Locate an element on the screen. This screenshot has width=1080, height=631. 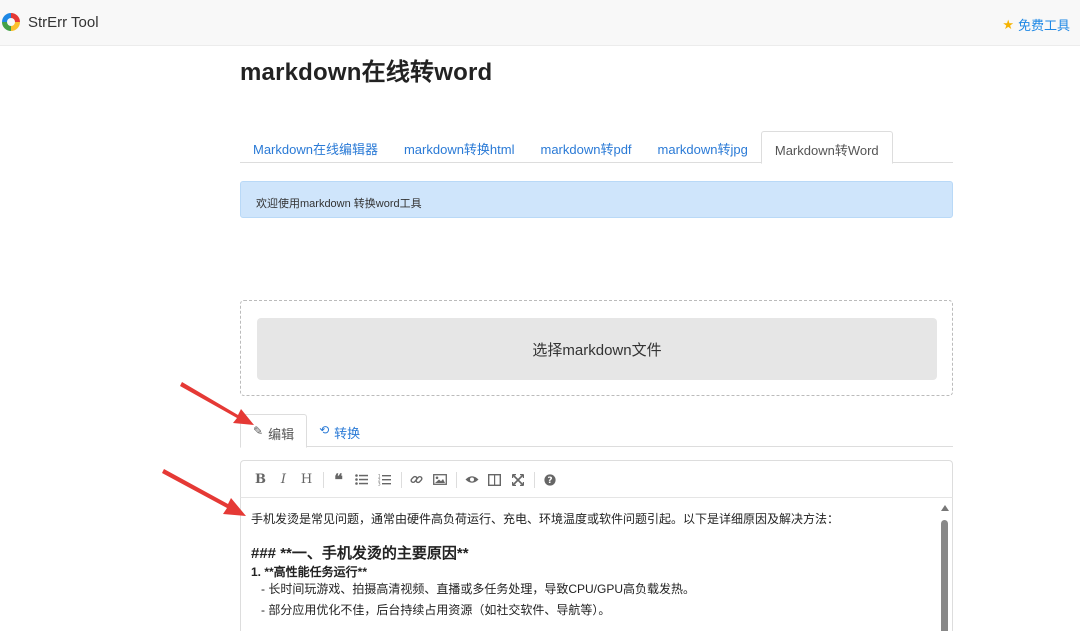
ordered-list-button: 123 is located at coordinates (384, 480).